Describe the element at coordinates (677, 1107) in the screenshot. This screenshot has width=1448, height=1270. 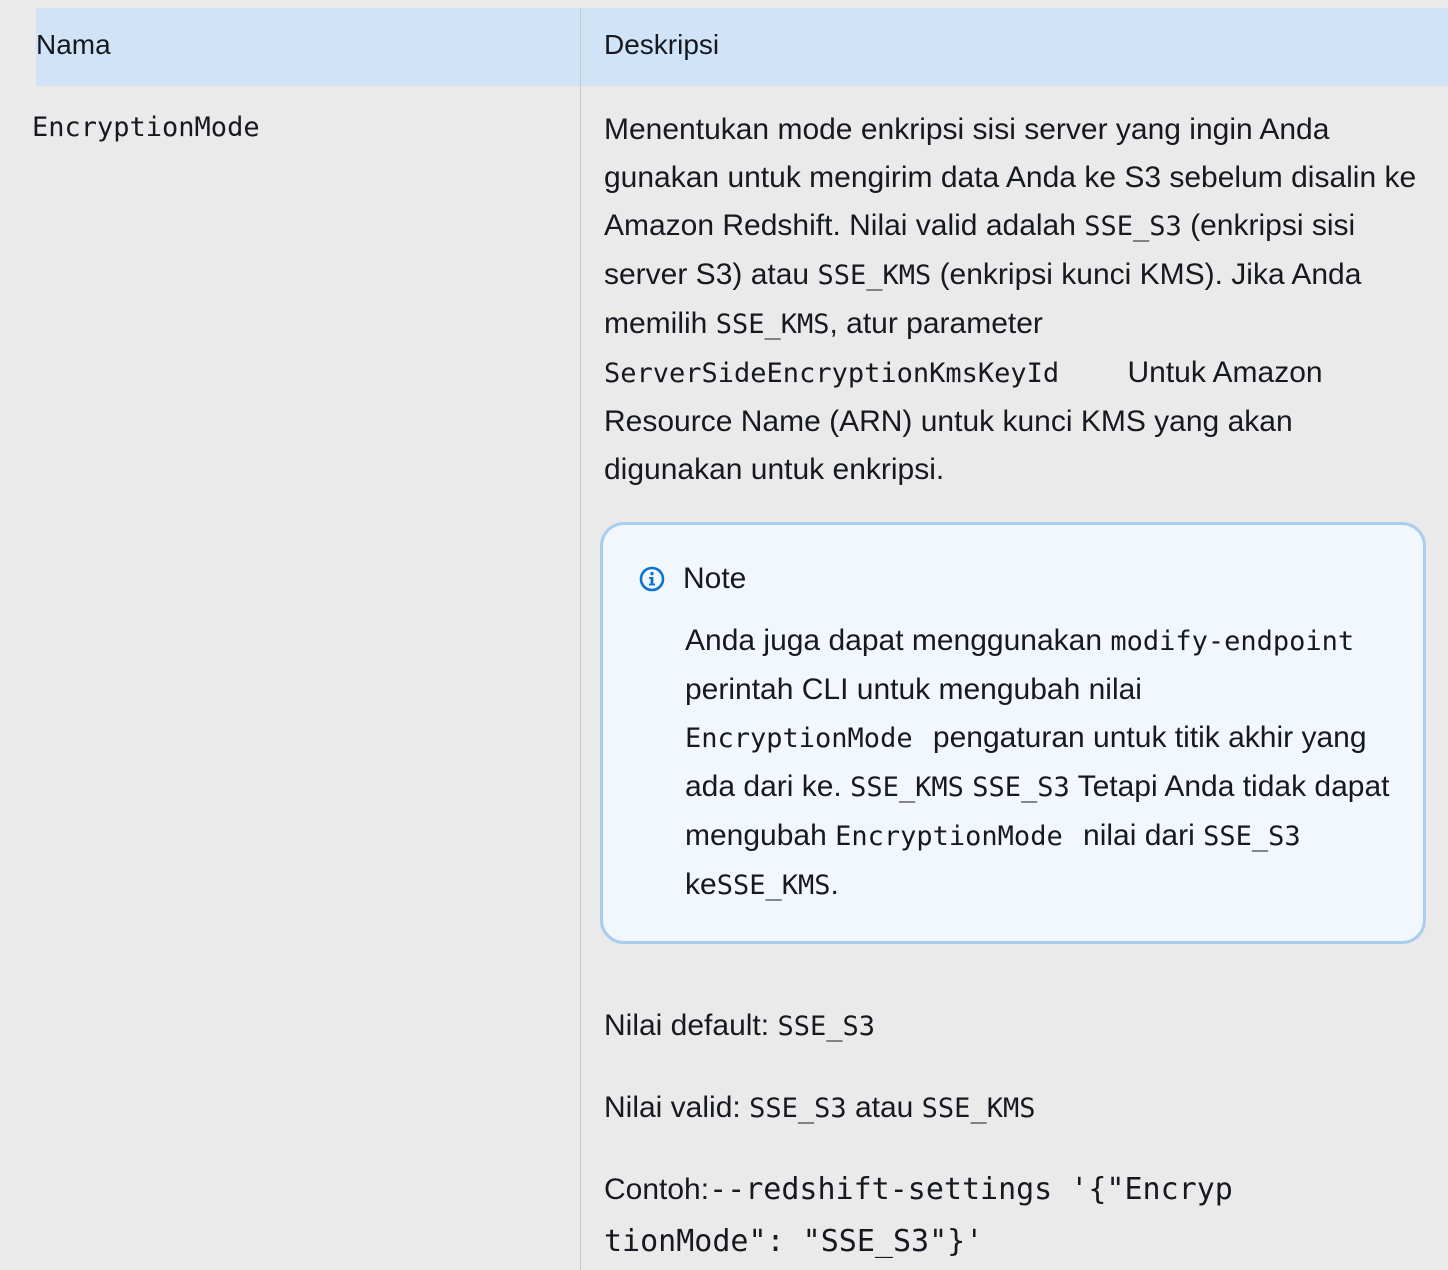
I see `valid-values-label: Nilai valid:` at that location.